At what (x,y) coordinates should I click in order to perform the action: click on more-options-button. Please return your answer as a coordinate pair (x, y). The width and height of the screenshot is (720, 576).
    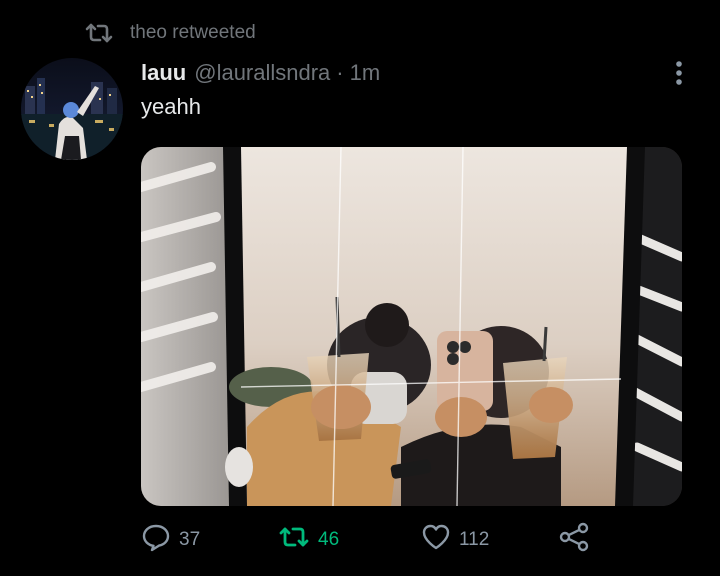
    Looking at the image, I should click on (679, 75).